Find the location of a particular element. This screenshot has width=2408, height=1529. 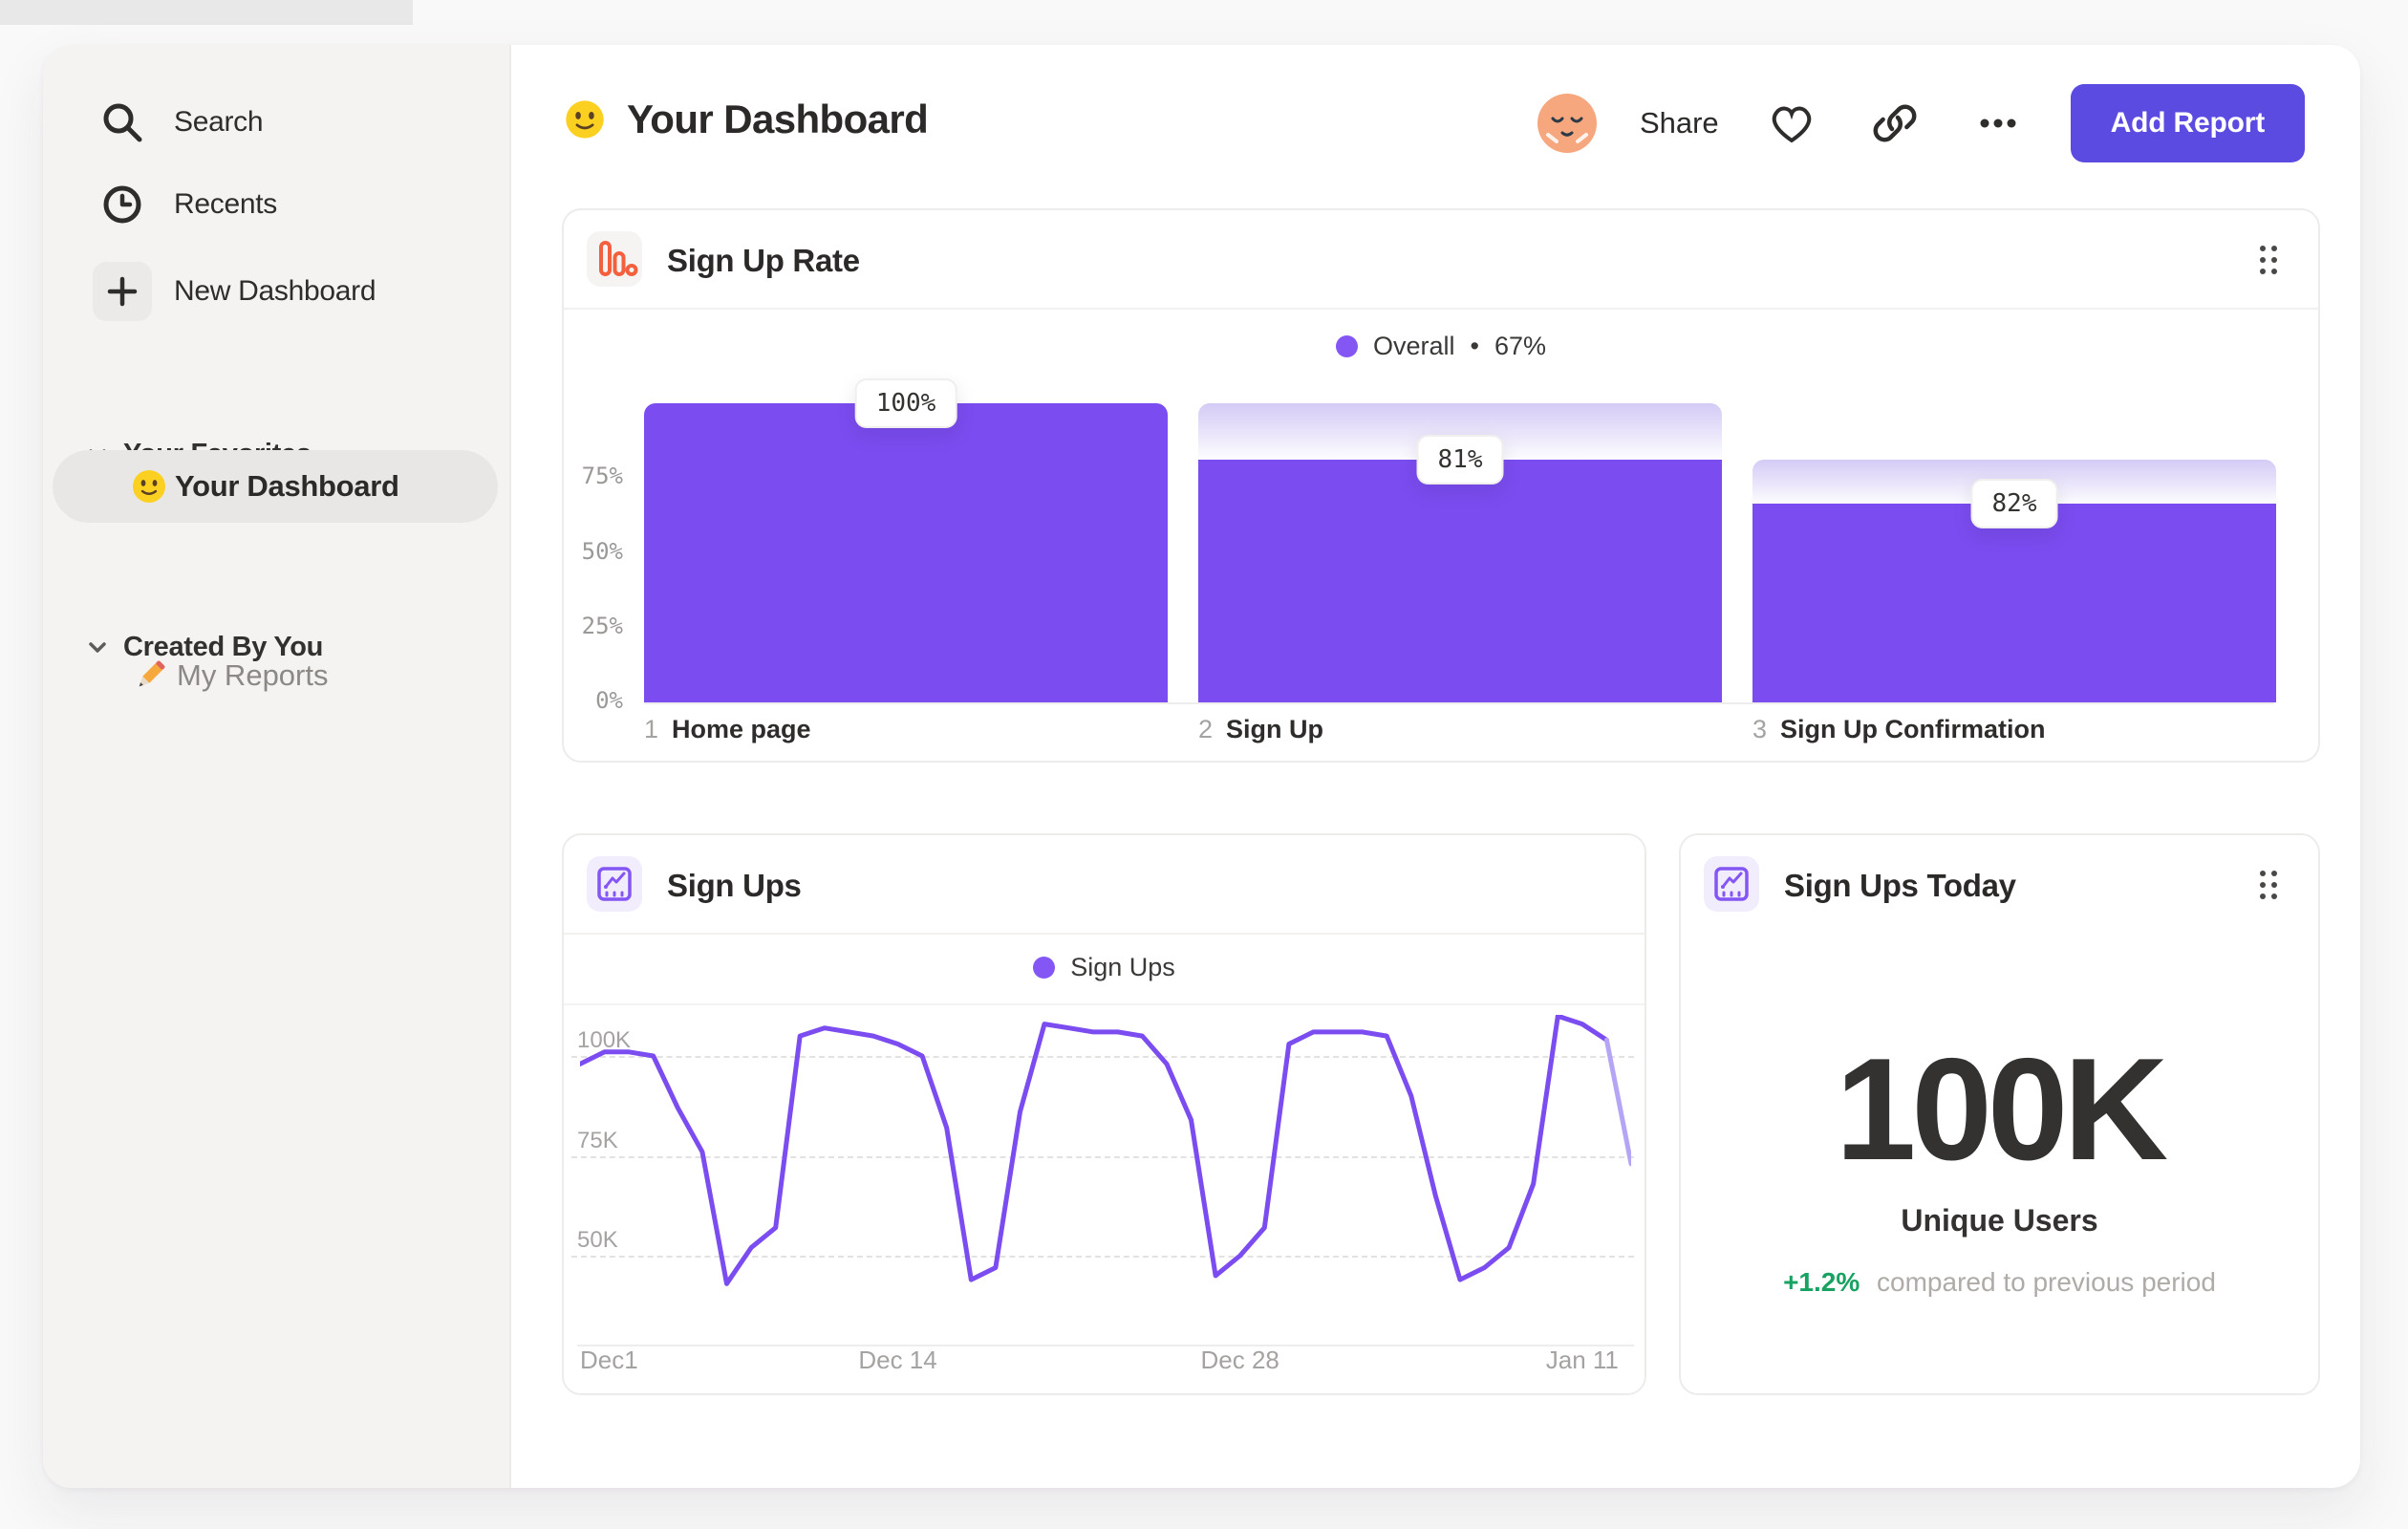

page-header: Your Dashboard Share Add Report is located at coordinates (1436, 121).